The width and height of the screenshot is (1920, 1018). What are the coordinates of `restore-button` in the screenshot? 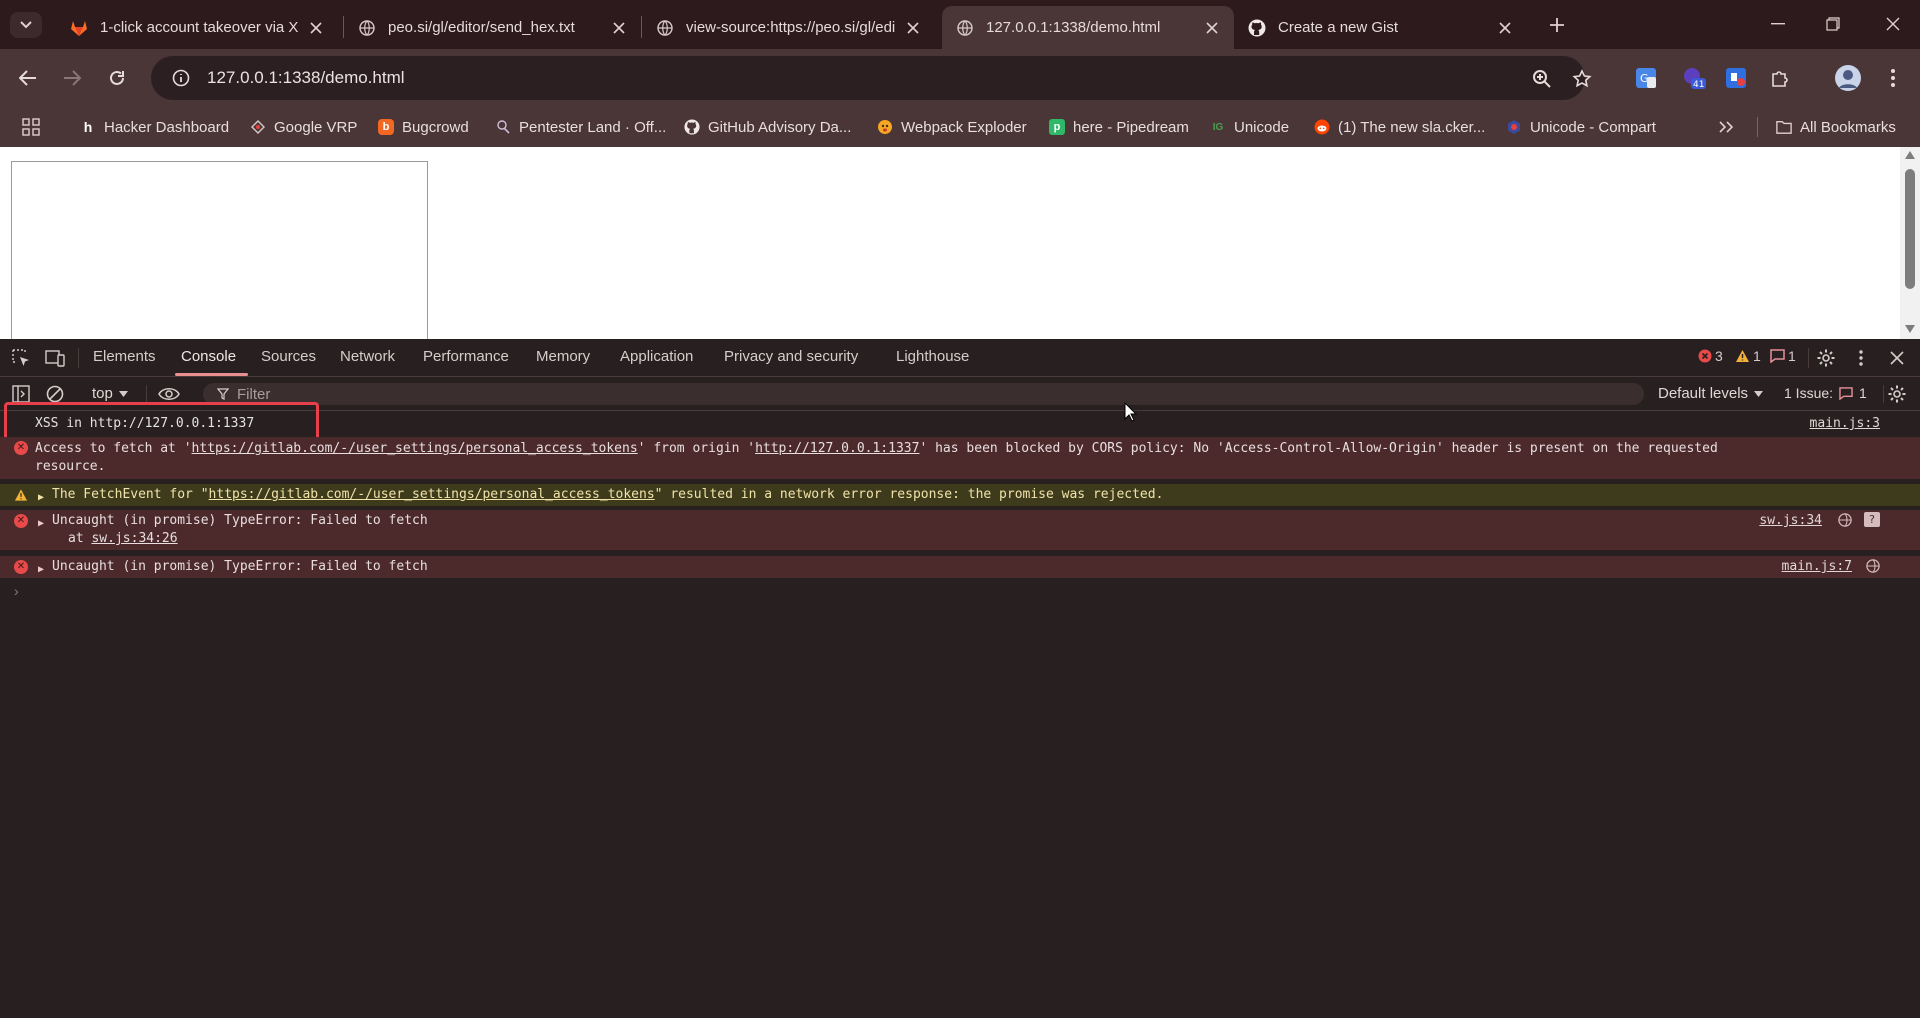 It's located at (1833, 24).